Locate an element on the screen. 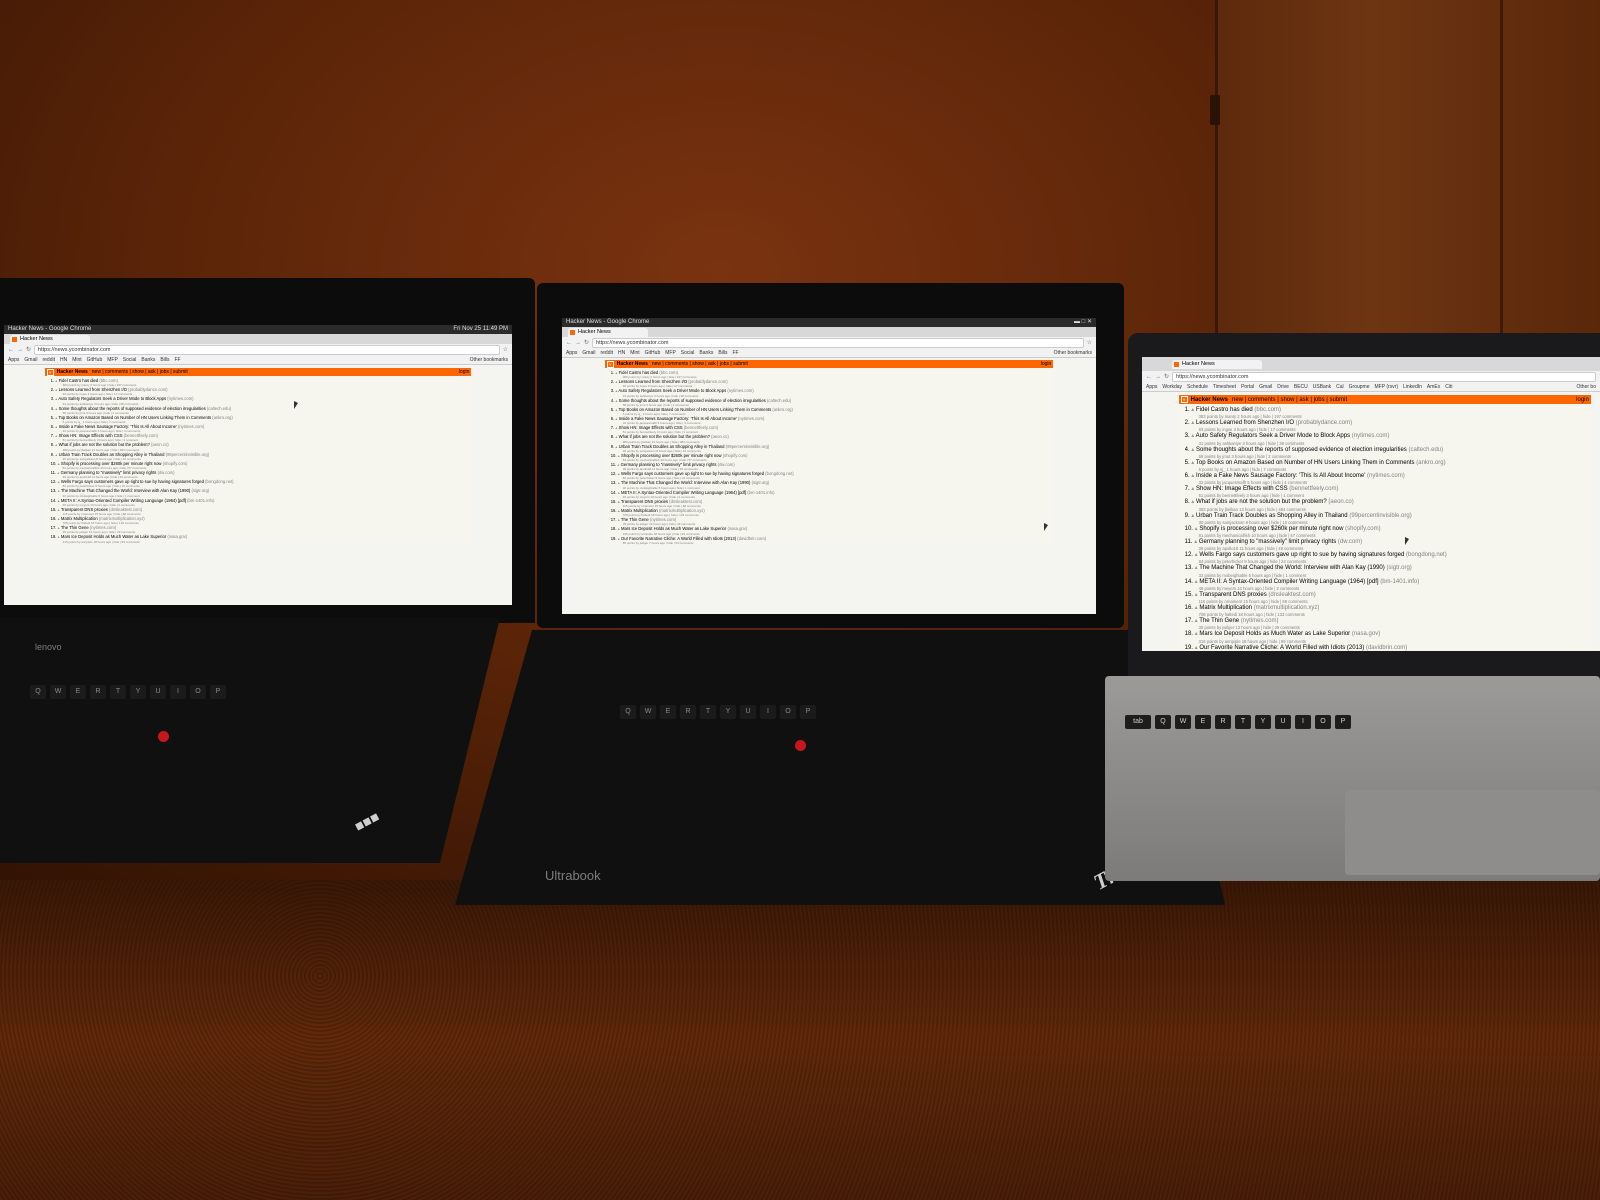 This screenshot has width=1600, height=1200. back-icon: ← is located at coordinates (1149, 377).